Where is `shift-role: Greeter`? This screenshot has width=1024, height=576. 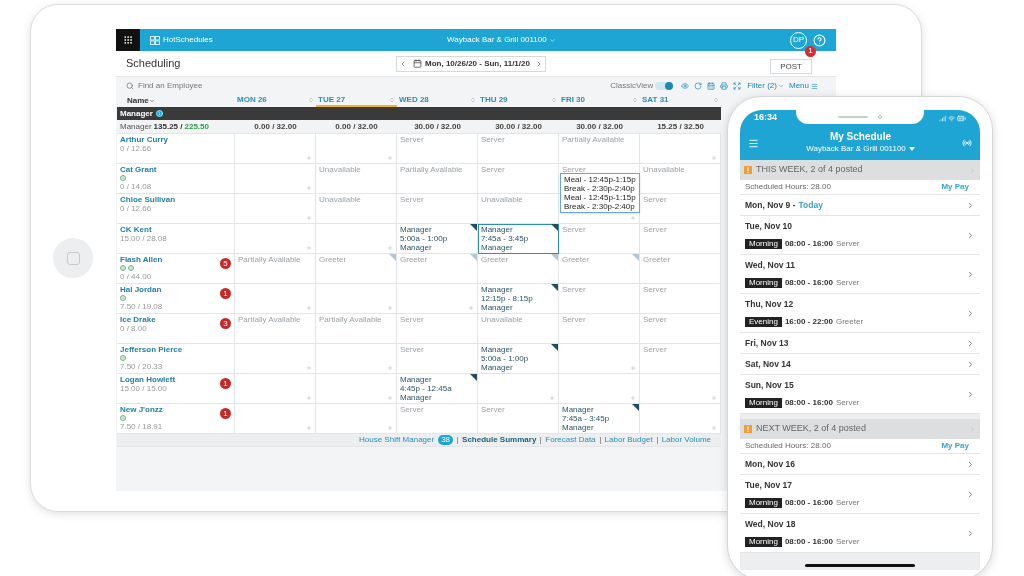
shift-role: Greeter is located at coordinates (849, 321).